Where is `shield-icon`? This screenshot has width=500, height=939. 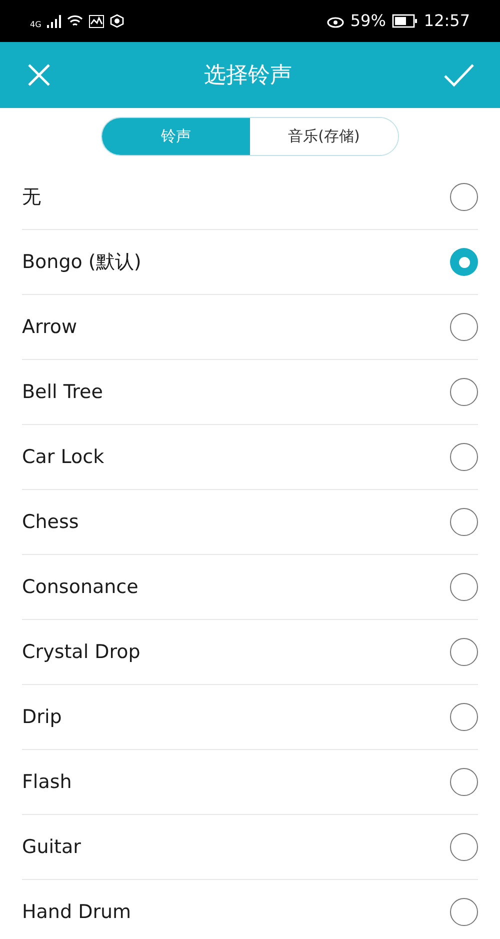 shield-icon is located at coordinates (117, 21).